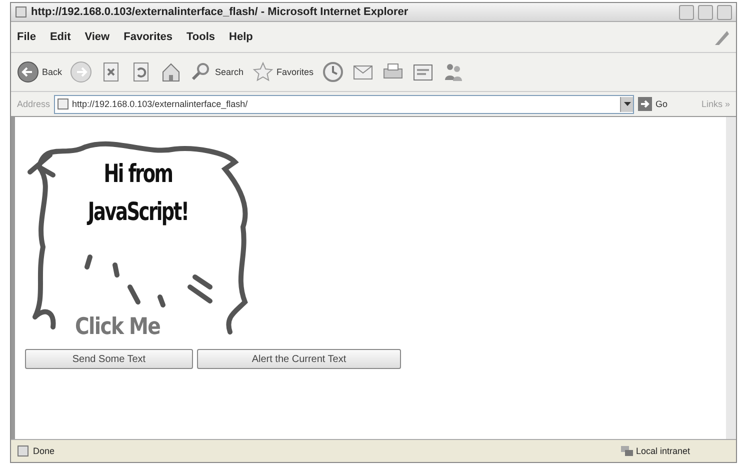  Describe the element at coordinates (60, 37) in the screenshot. I see `menu-item: Edit` at that location.